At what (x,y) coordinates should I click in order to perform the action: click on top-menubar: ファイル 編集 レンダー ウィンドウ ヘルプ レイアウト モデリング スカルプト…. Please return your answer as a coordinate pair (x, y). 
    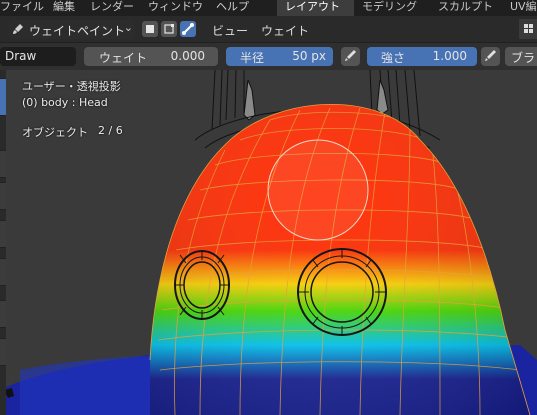
    Looking at the image, I should click on (268, 8).